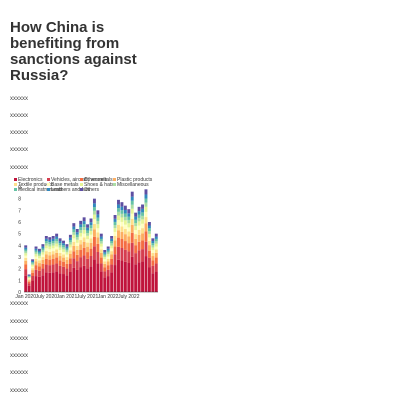  What do you see at coordinates (88, 297) in the screenshot?
I see `x-tick-label: July 2021` at bounding box center [88, 297].